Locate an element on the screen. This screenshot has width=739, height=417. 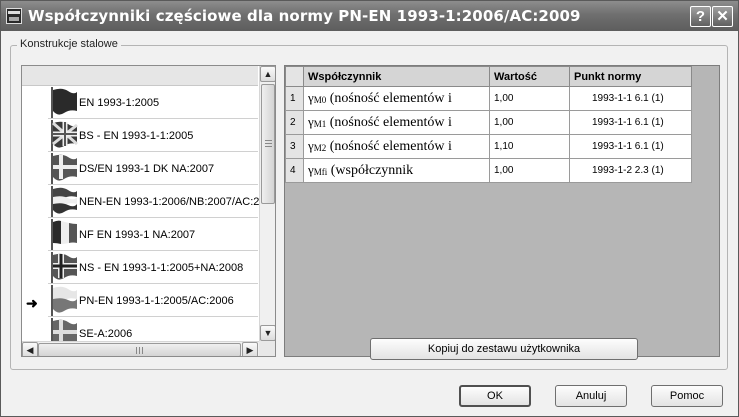
netherlands-flag-icon is located at coordinates (64, 202).